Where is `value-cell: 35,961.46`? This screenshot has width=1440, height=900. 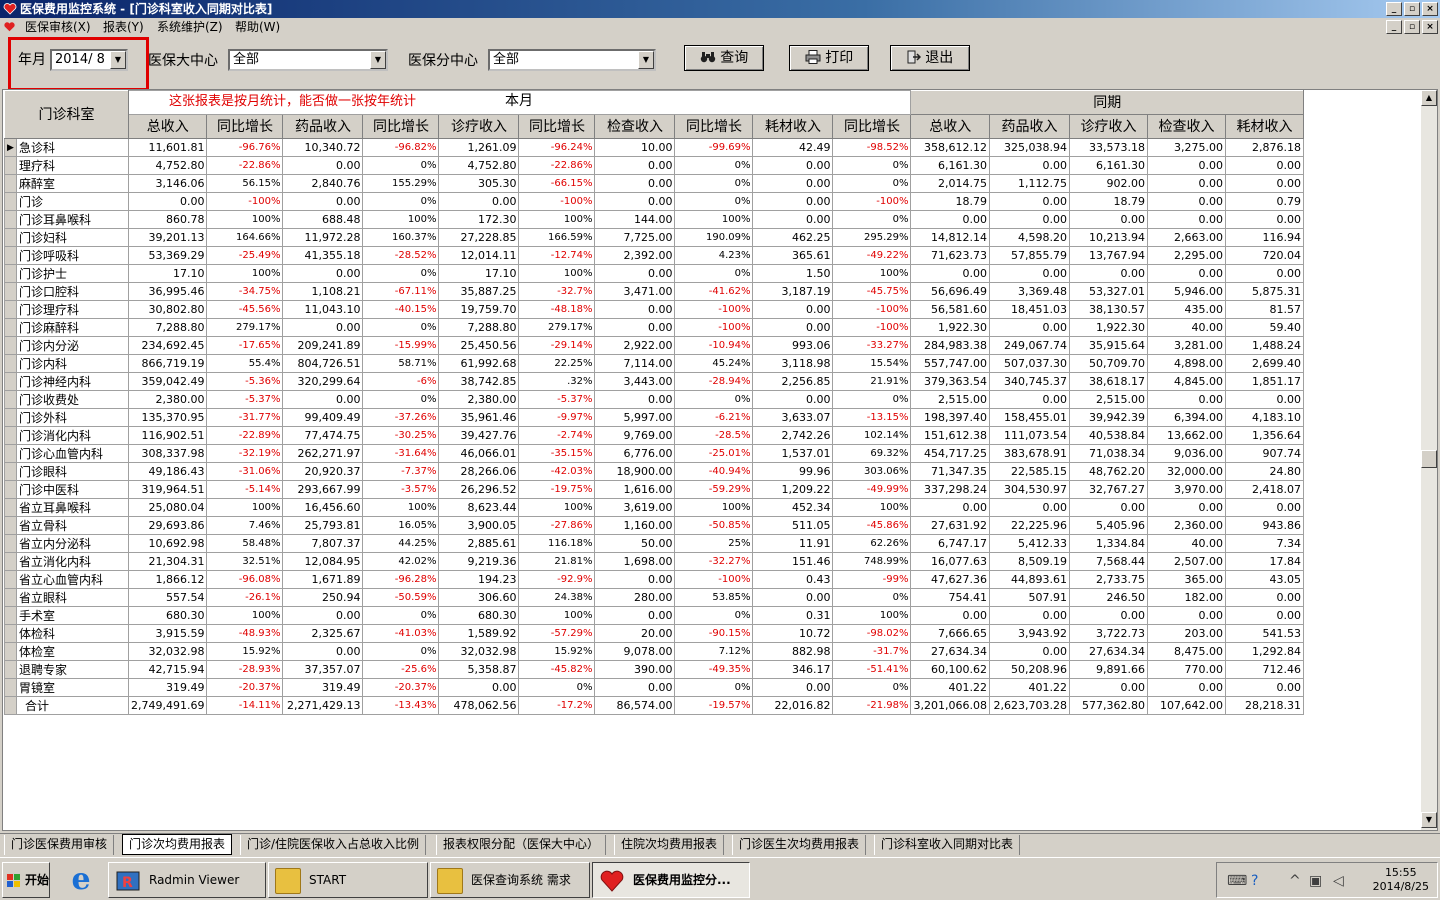 value-cell: 35,961.46 is located at coordinates (479, 417).